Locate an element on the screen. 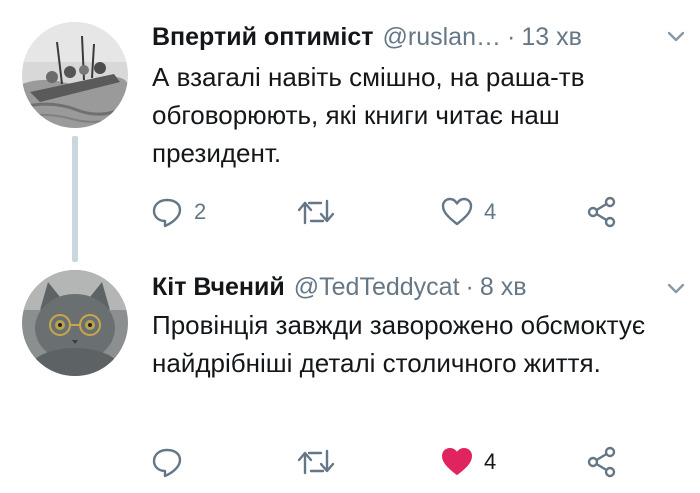 The image size is (700, 493). engraving-boat-avatar-icon is located at coordinates (75, 75).